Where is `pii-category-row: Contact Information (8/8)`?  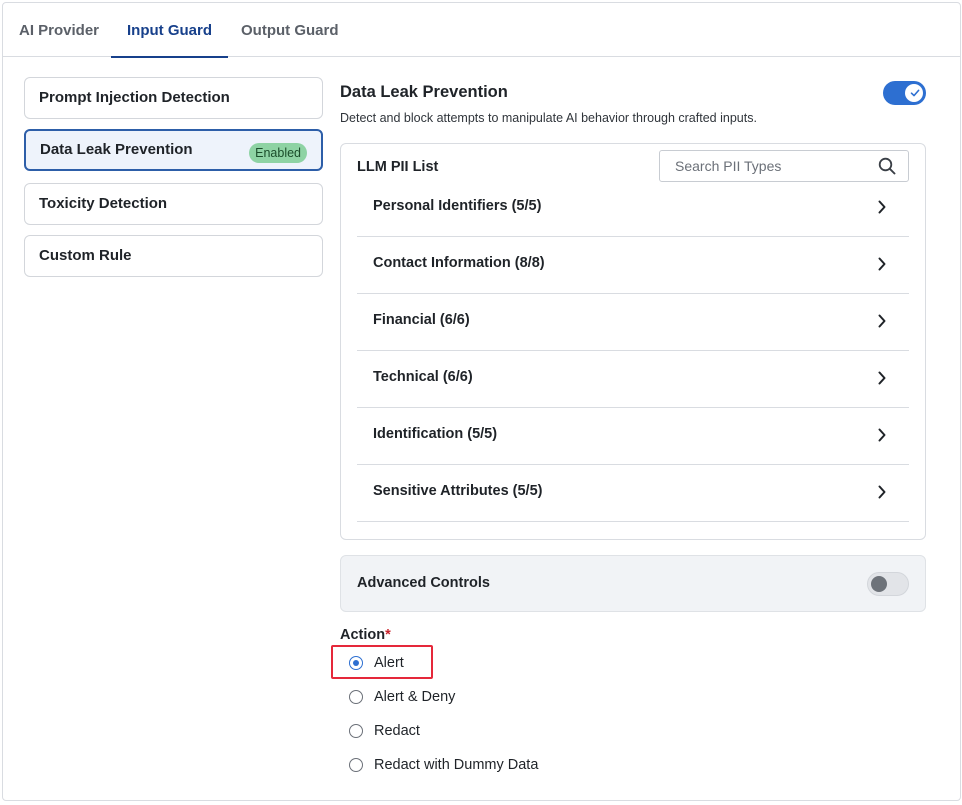
pii-category-row: Contact Information (8/8) is located at coordinates (633, 265).